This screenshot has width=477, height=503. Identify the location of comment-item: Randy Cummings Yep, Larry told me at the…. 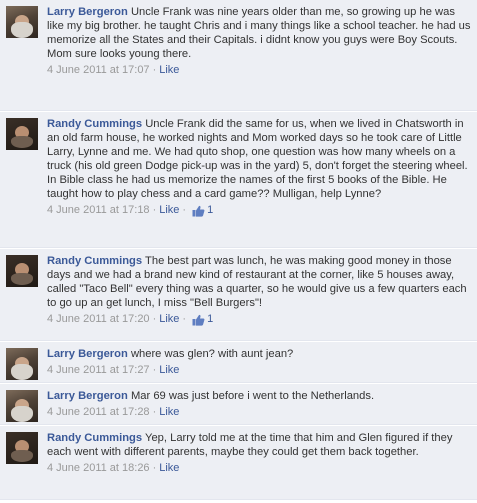
(238, 463).